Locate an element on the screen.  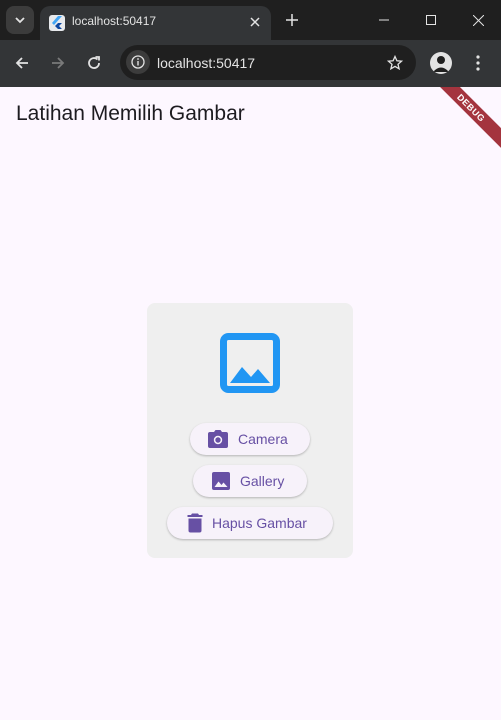
browser-tab: localhost:50417 is located at coordinates (155, 23).